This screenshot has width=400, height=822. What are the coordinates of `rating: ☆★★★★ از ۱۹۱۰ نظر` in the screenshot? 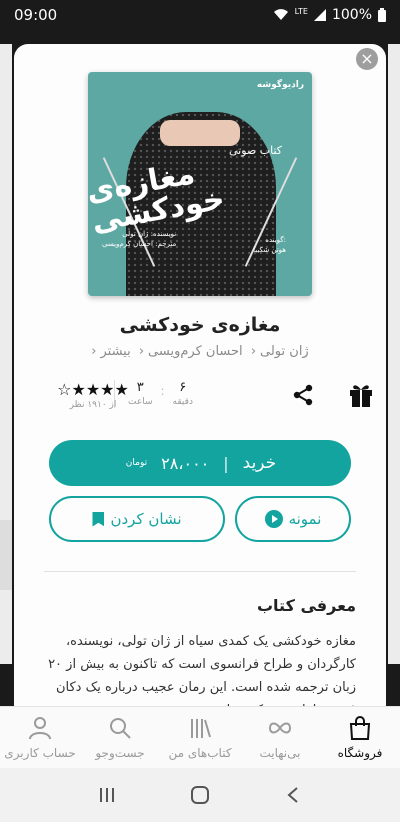 It's located at (93, 395).